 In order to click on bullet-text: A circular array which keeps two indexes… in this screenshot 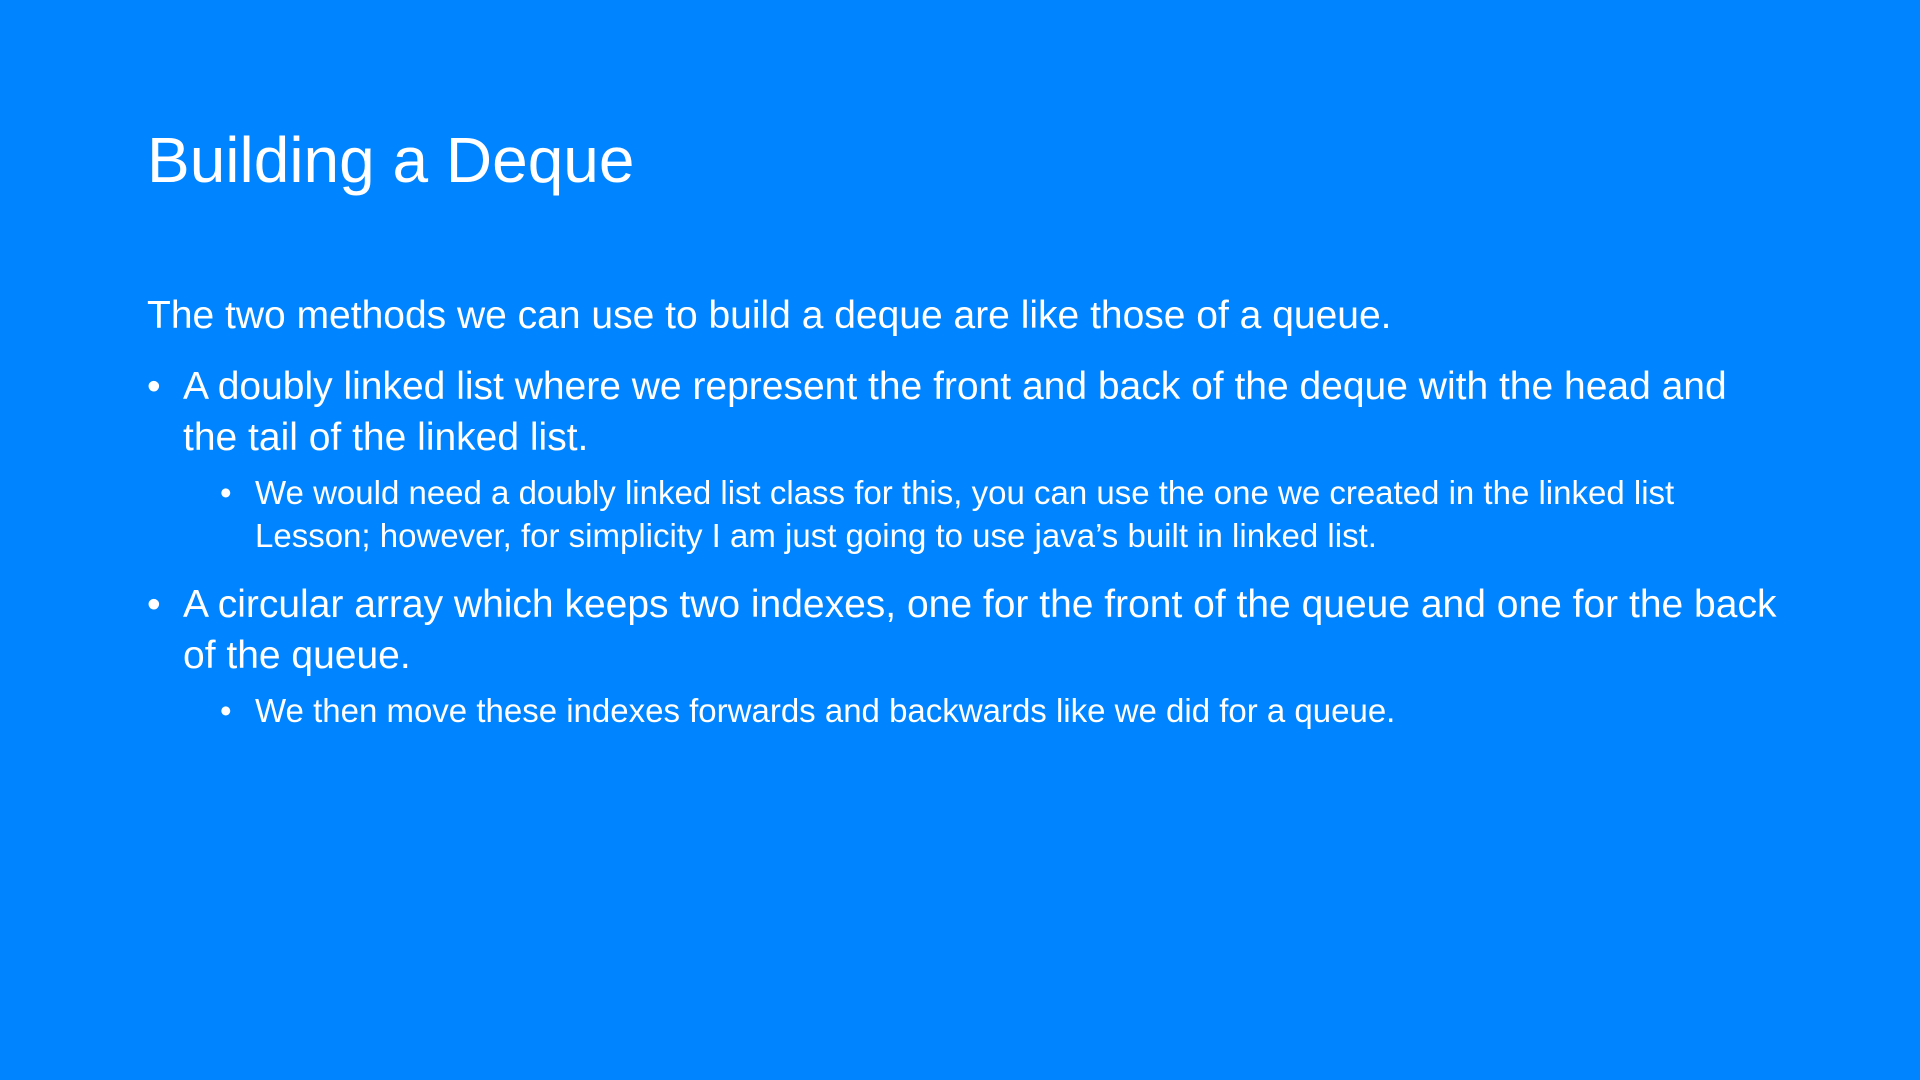, I will do `click(980, 630)`.